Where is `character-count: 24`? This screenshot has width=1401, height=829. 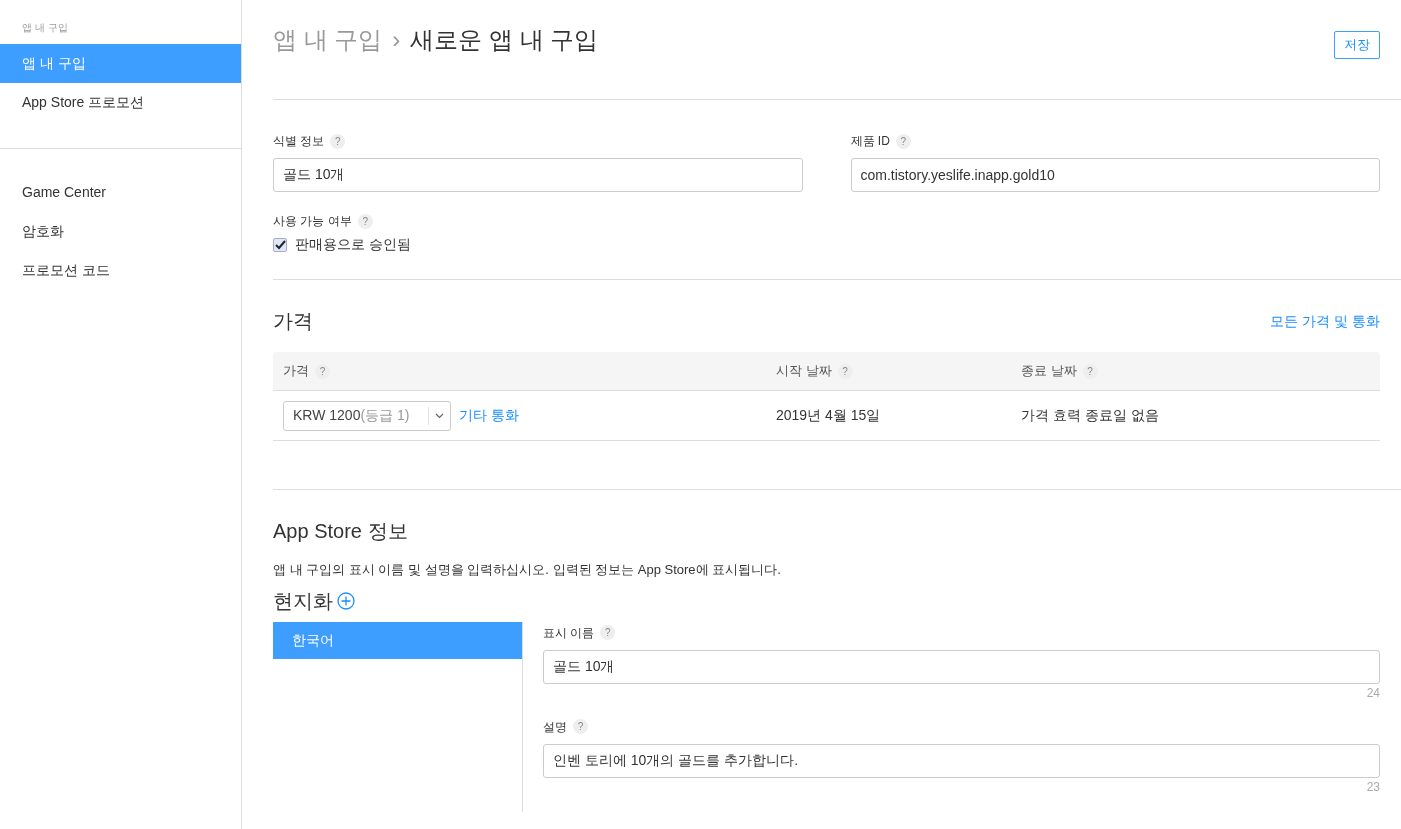
character-count: 24 is located at coordinates (1373, 692).